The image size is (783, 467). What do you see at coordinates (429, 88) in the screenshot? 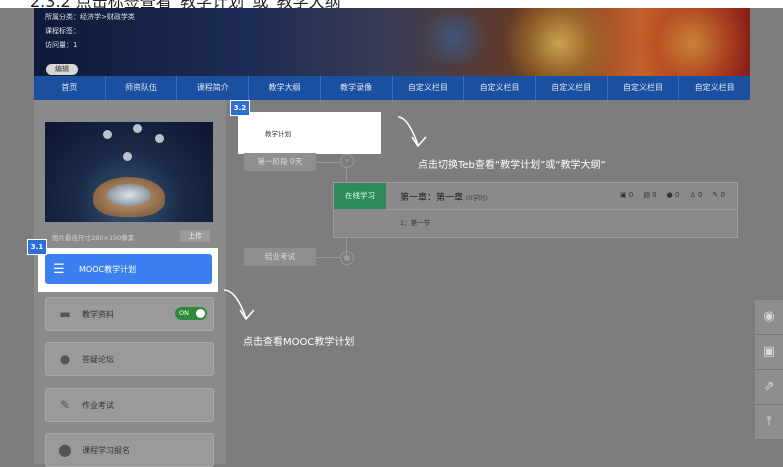
I see `nav-custom-1: 自定义栏目` at bounding box center [429, 88].